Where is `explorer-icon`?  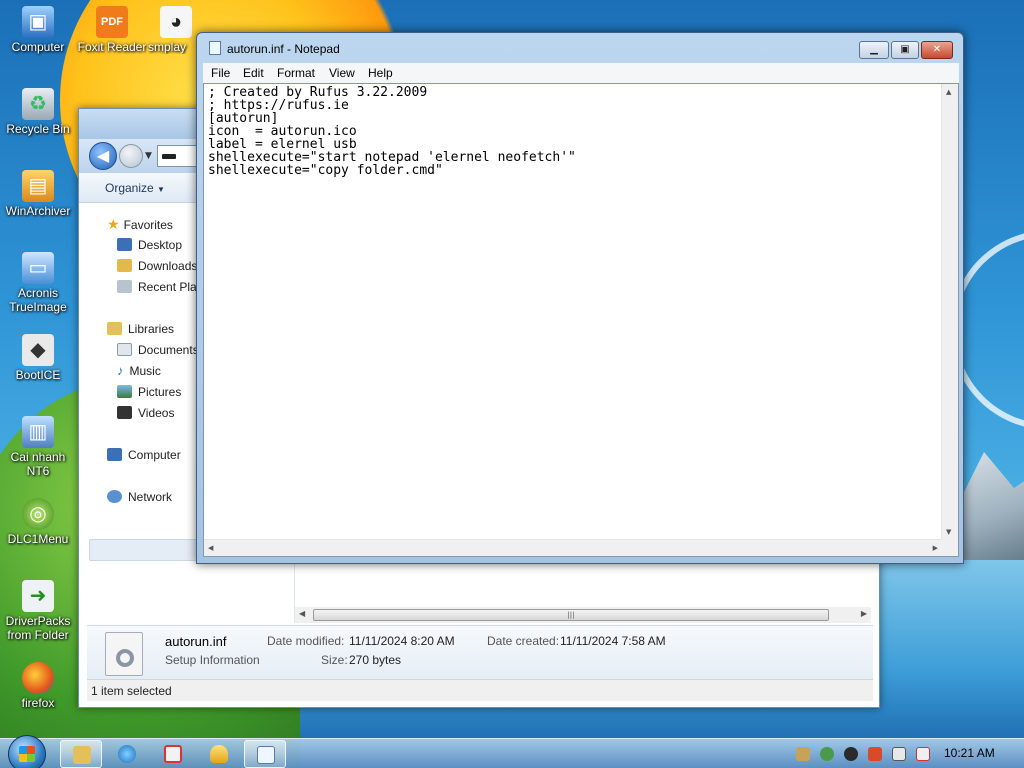
explorer-icon is located at coordinates (82, 755).